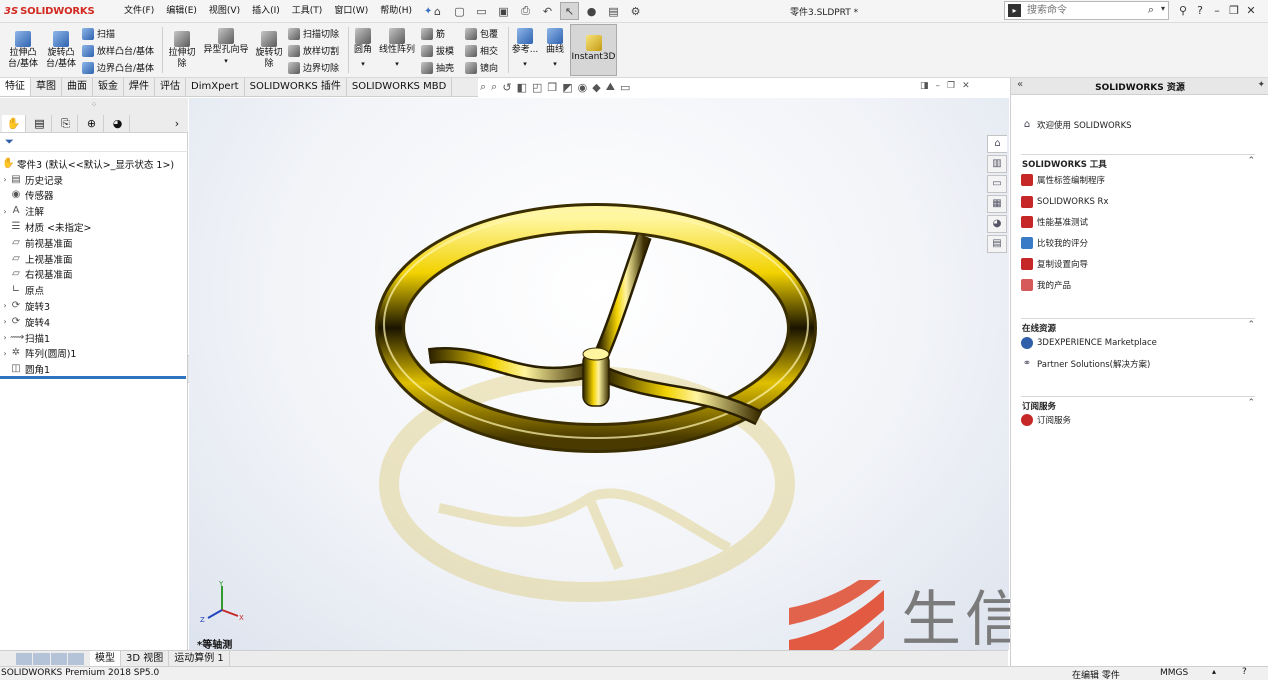  What do you see at coordinates (1244, 672) in the screenshot?
I see `help-icon: ?` at bounding box center [1244, 672].